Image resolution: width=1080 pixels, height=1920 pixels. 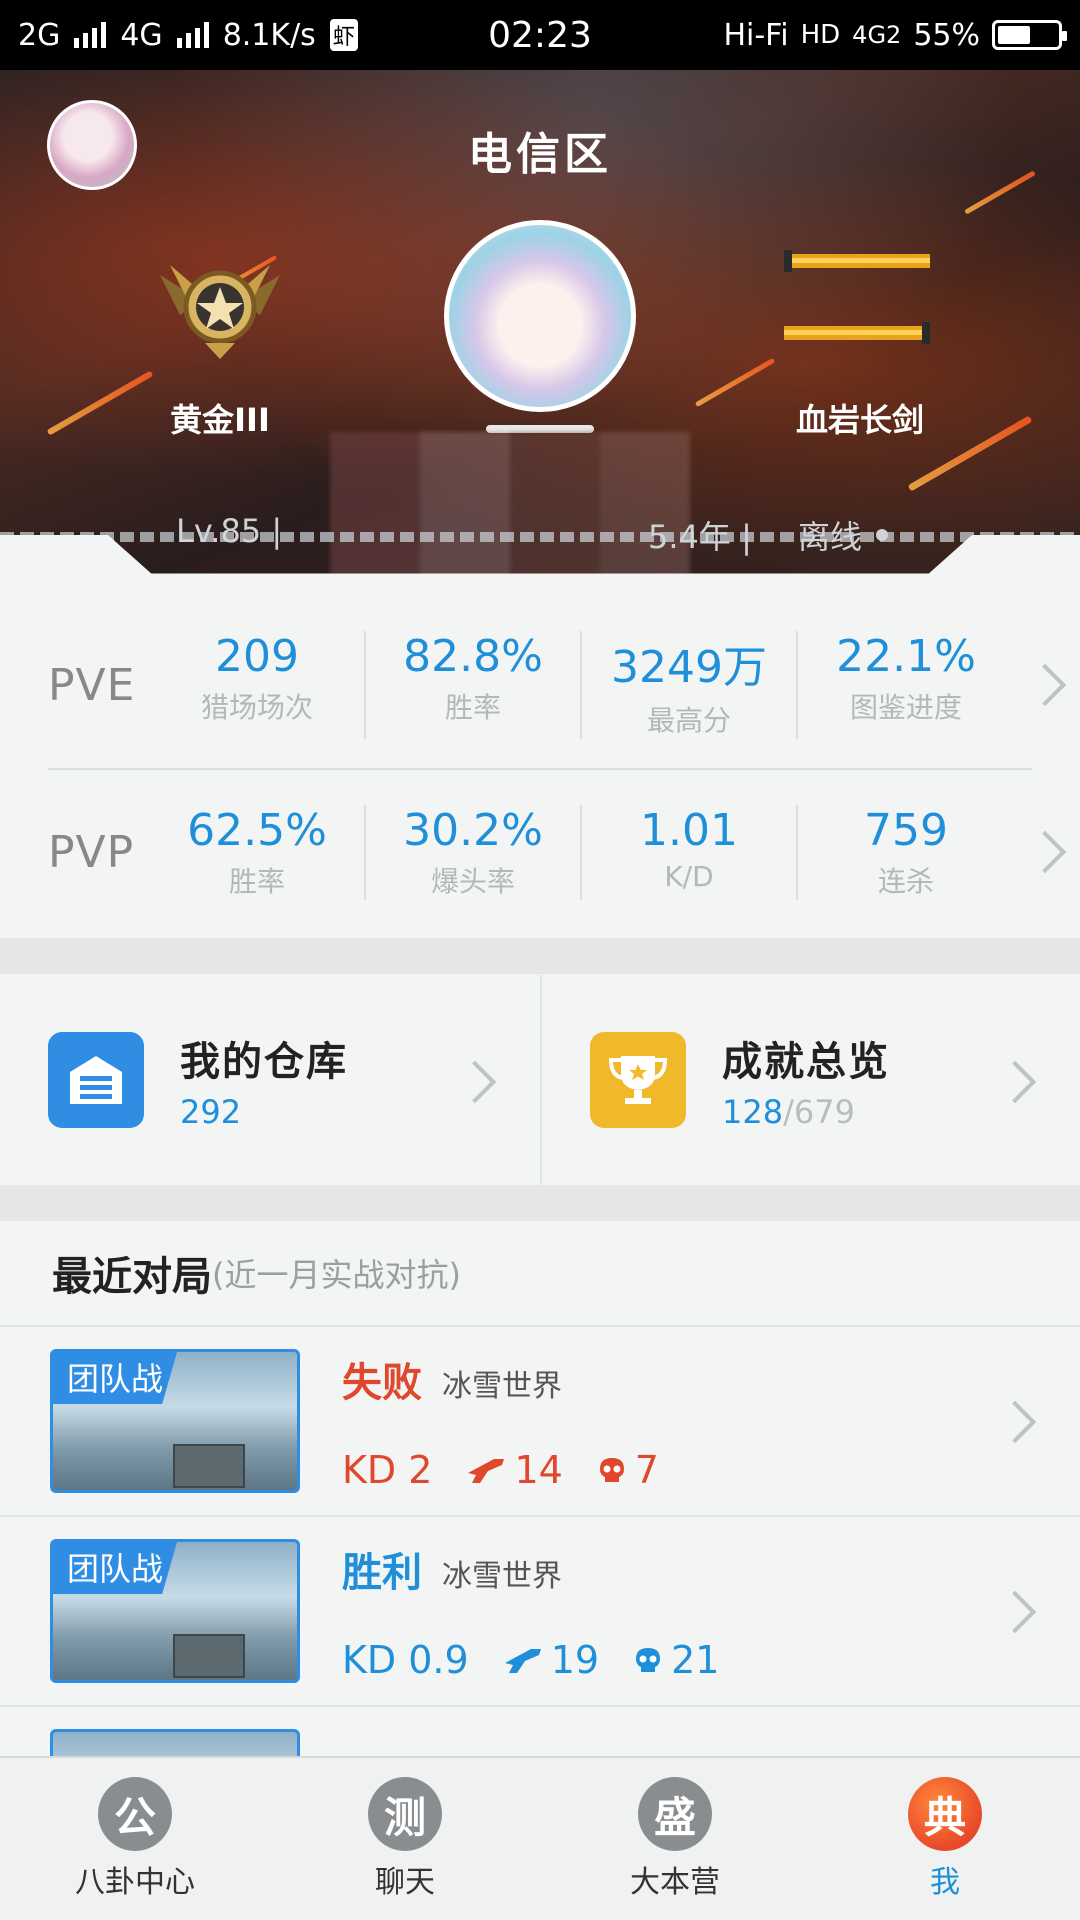 What do you see at coordinates (638, 1080) in the screenshot?
I see `trophy-icon` at bounding box center [638, 1080].